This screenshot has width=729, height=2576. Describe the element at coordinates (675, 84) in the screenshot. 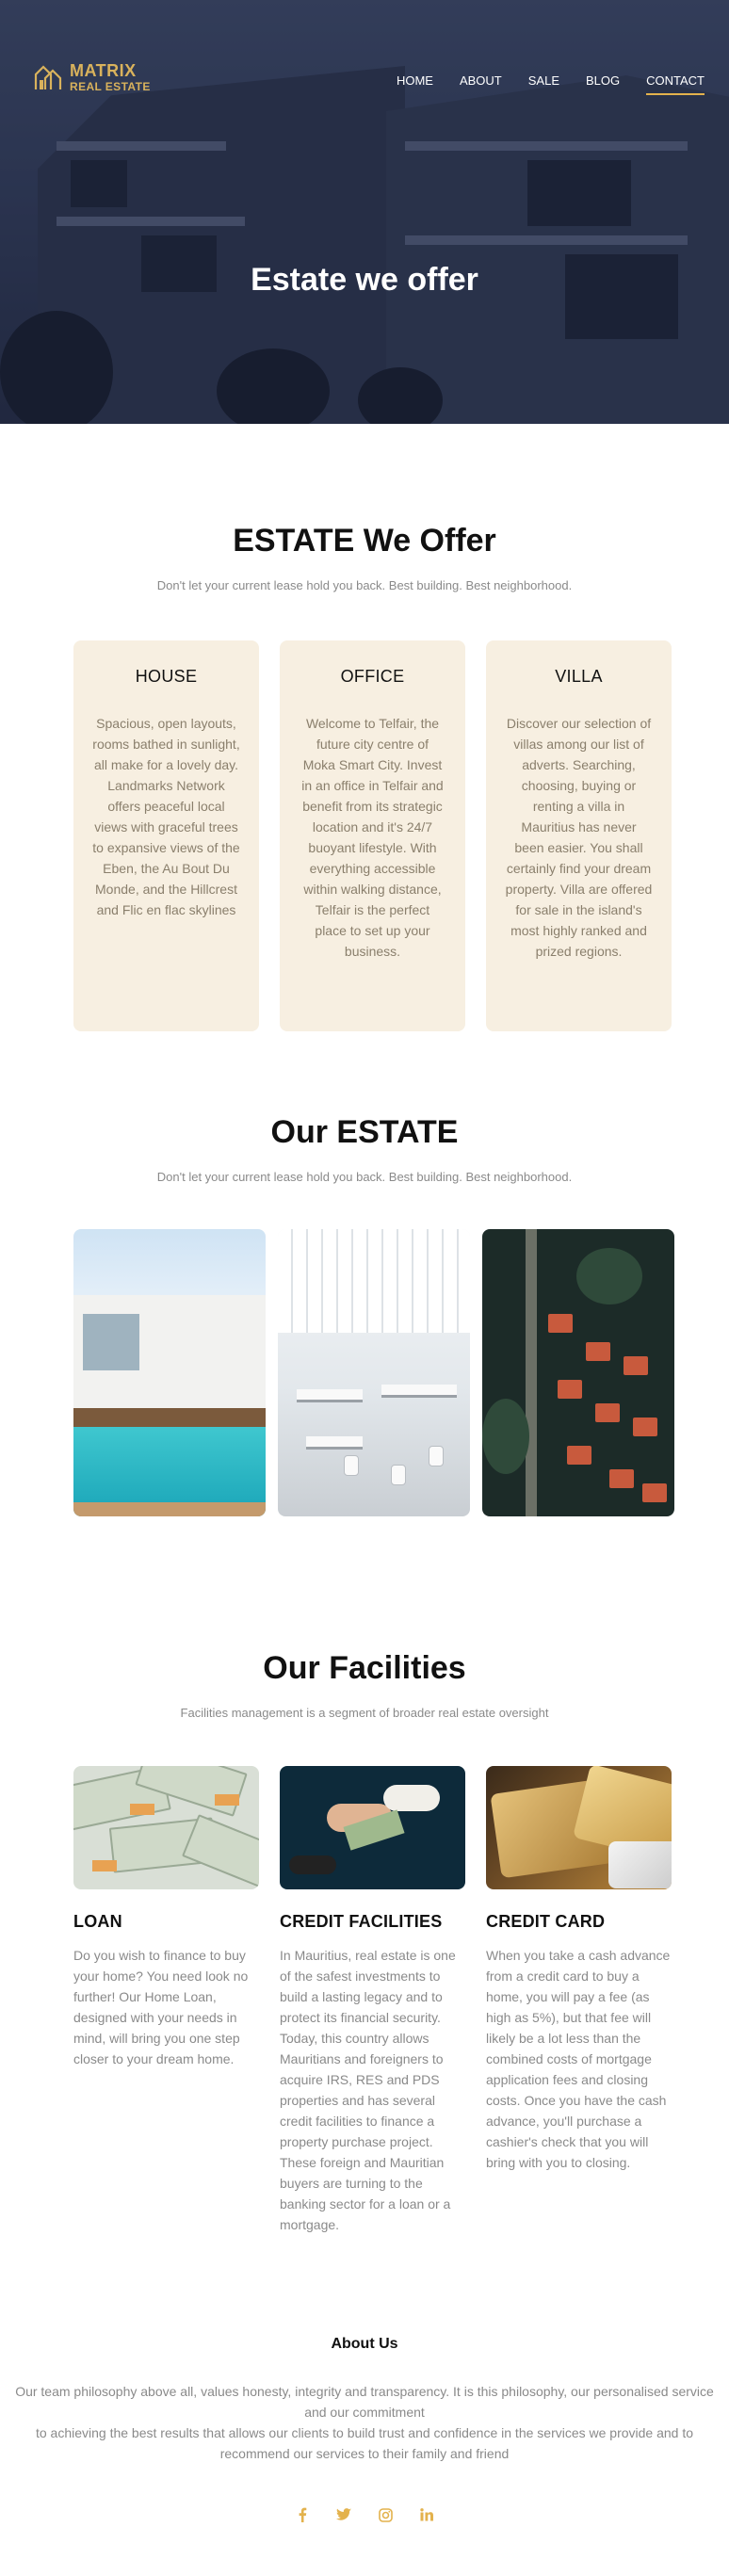

I see `nav-contact: CONTACT` at that location.